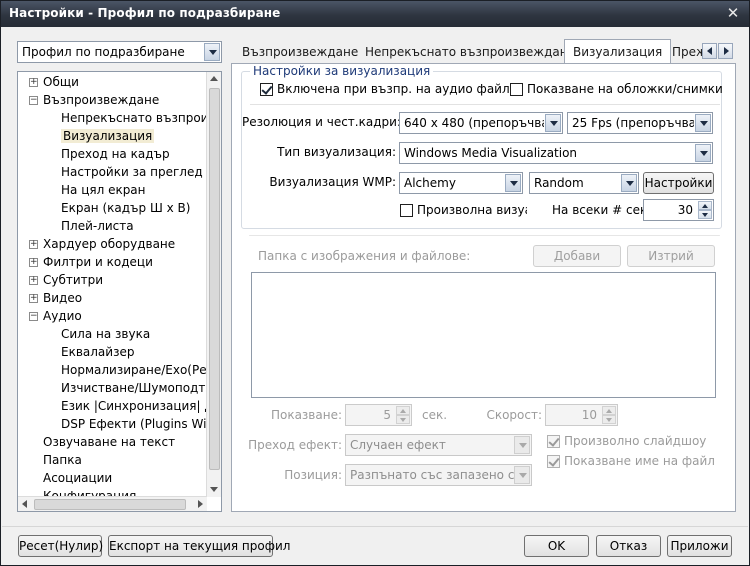 Image resolution: width=750 pixels, height=566 pixels. I want to click on scroll-up-icon, so click(214, 78).